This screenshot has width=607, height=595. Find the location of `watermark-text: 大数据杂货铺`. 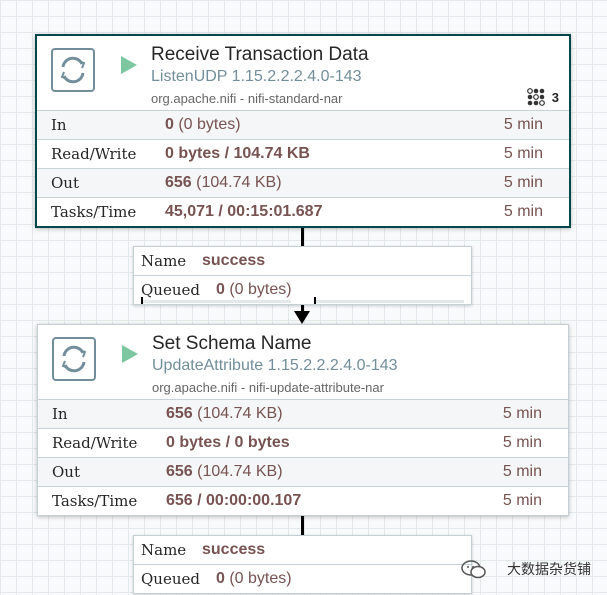

watermark-text: 大数据杂货铺 is located at coordinates (549, 569).